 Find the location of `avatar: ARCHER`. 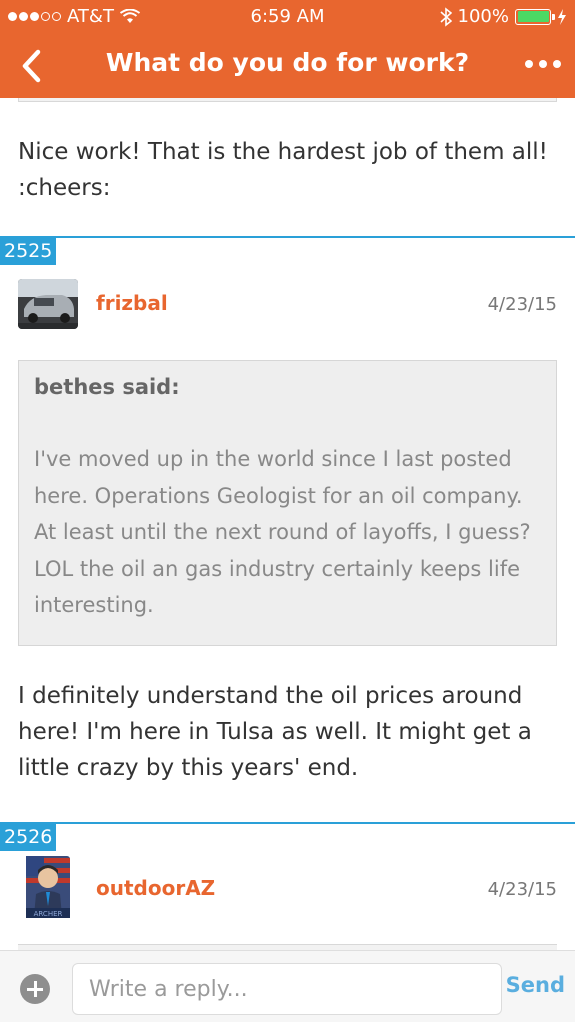

avatar: ARCHER is located at coordinates (48, 888).